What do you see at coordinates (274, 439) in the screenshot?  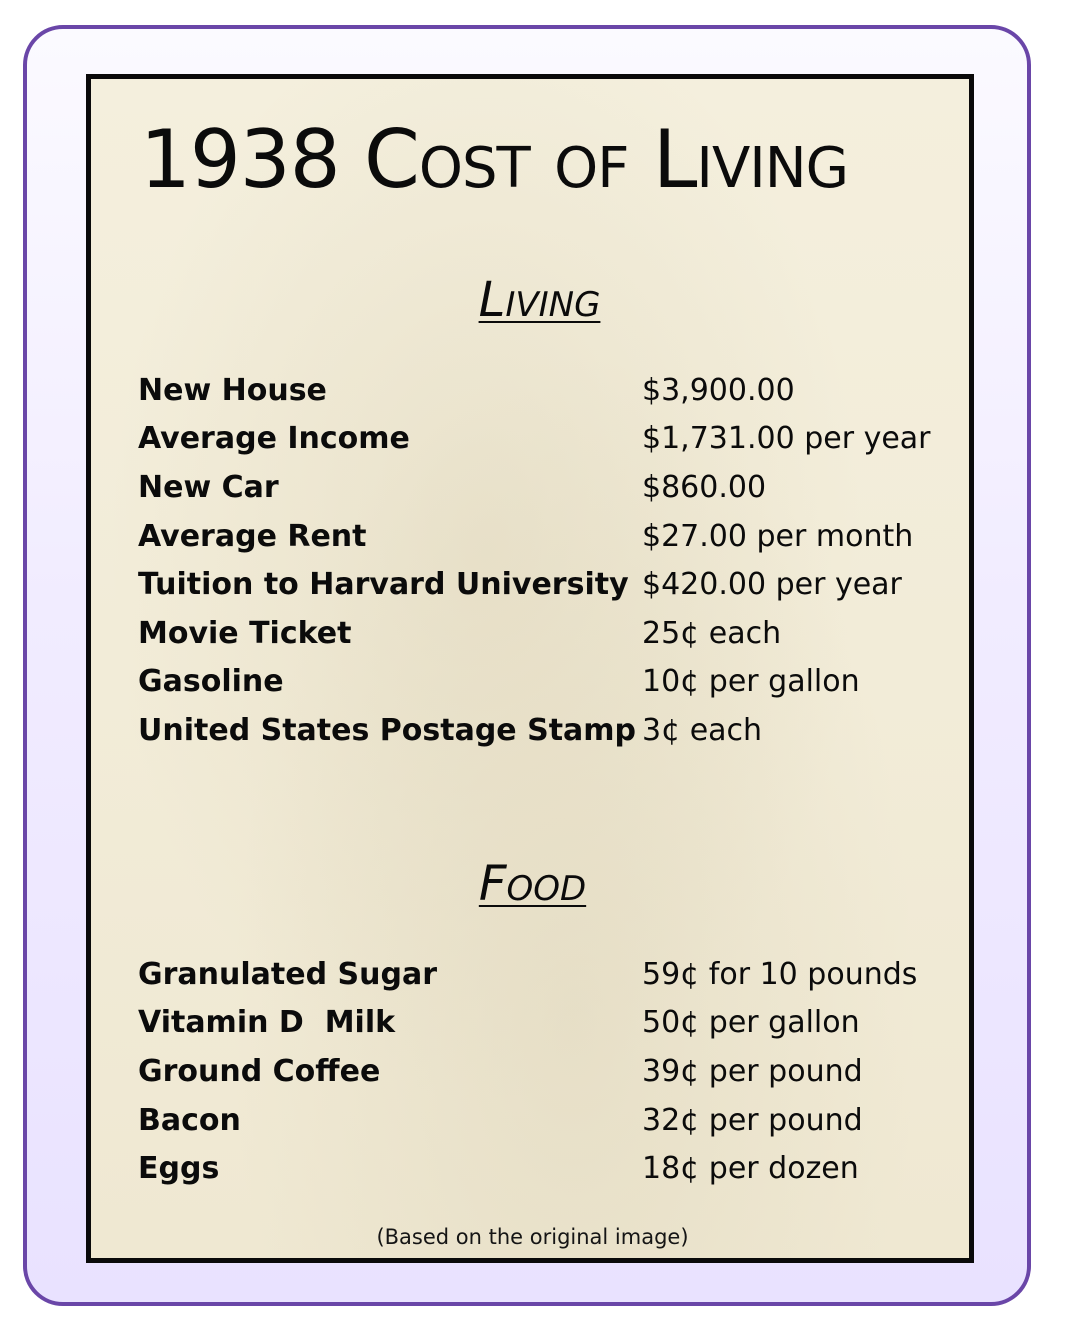 I see `item-name: Average Income` at bounding box center [274, 439].